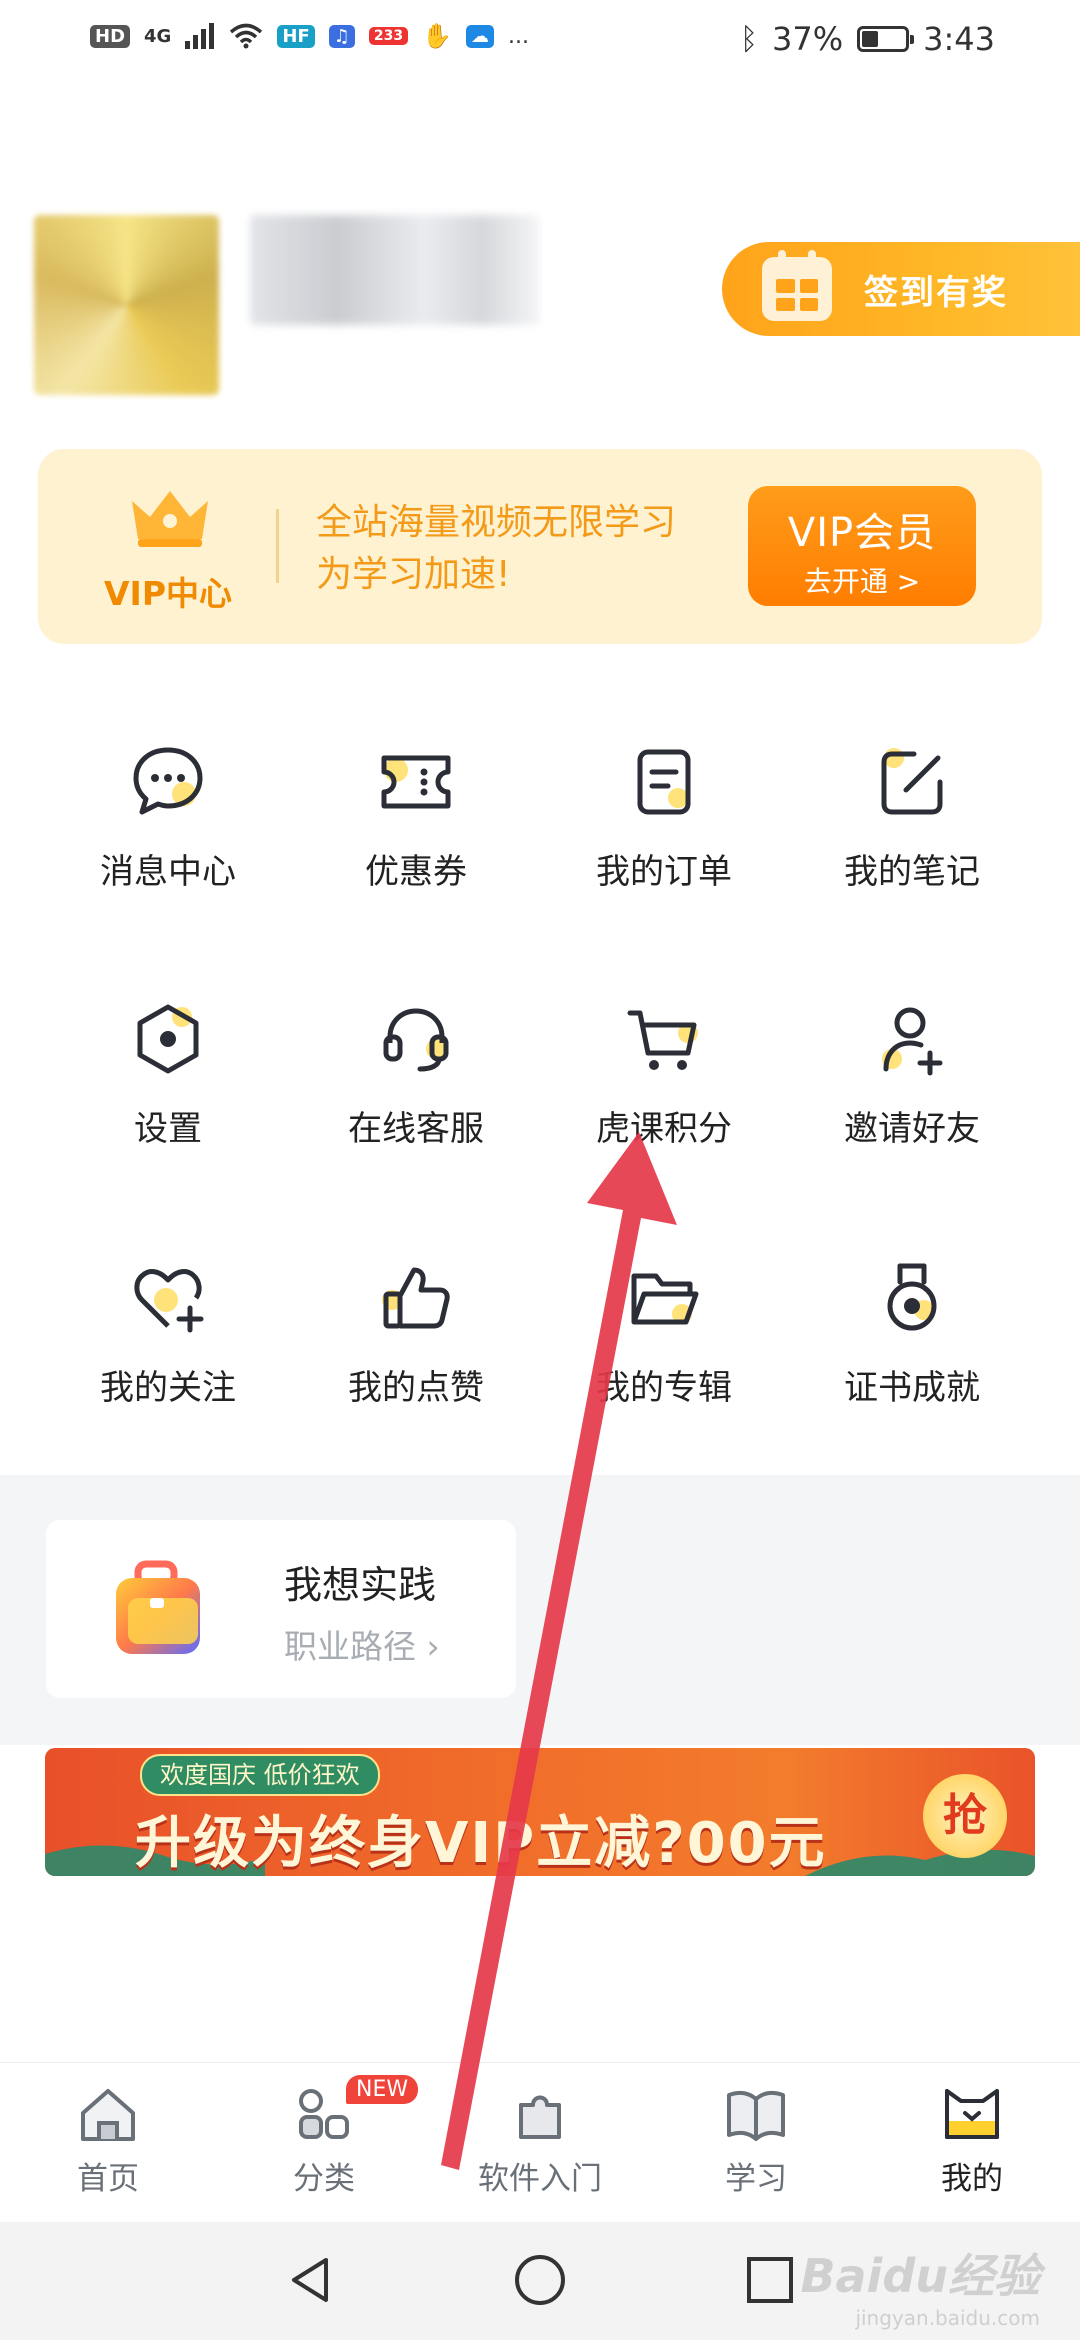 This screenshot has width=1080, height=2340. What do you see at coordinates (395, 270) in the screenshot?
I see `username-blurred` at bounding box center [395, 270].